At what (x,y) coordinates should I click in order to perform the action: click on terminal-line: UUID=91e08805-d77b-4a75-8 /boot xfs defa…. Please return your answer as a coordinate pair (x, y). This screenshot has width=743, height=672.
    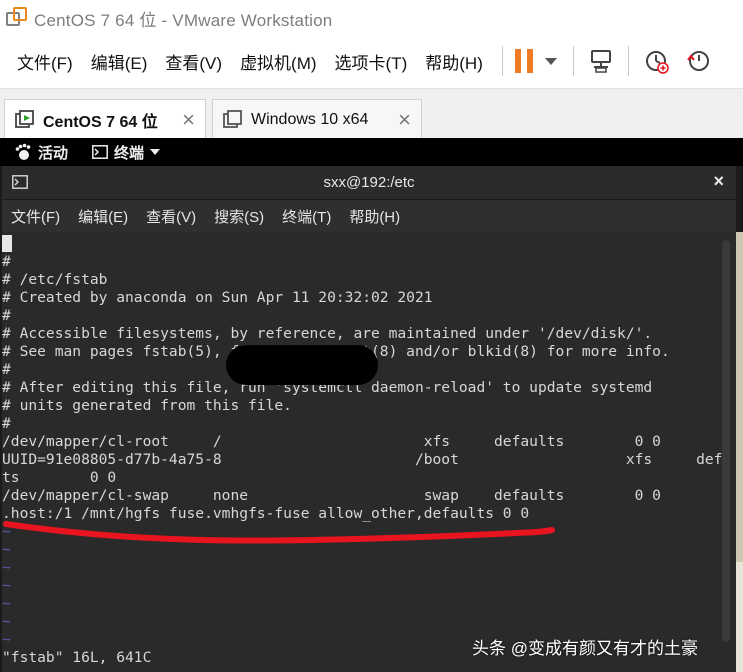
    Looking at the image, I should click on (364, 459).